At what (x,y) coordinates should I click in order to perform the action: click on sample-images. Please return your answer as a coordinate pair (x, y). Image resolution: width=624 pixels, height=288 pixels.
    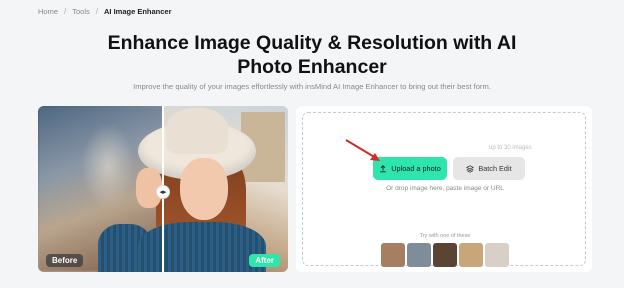
    Looking at the image, I should click on (445, 255).